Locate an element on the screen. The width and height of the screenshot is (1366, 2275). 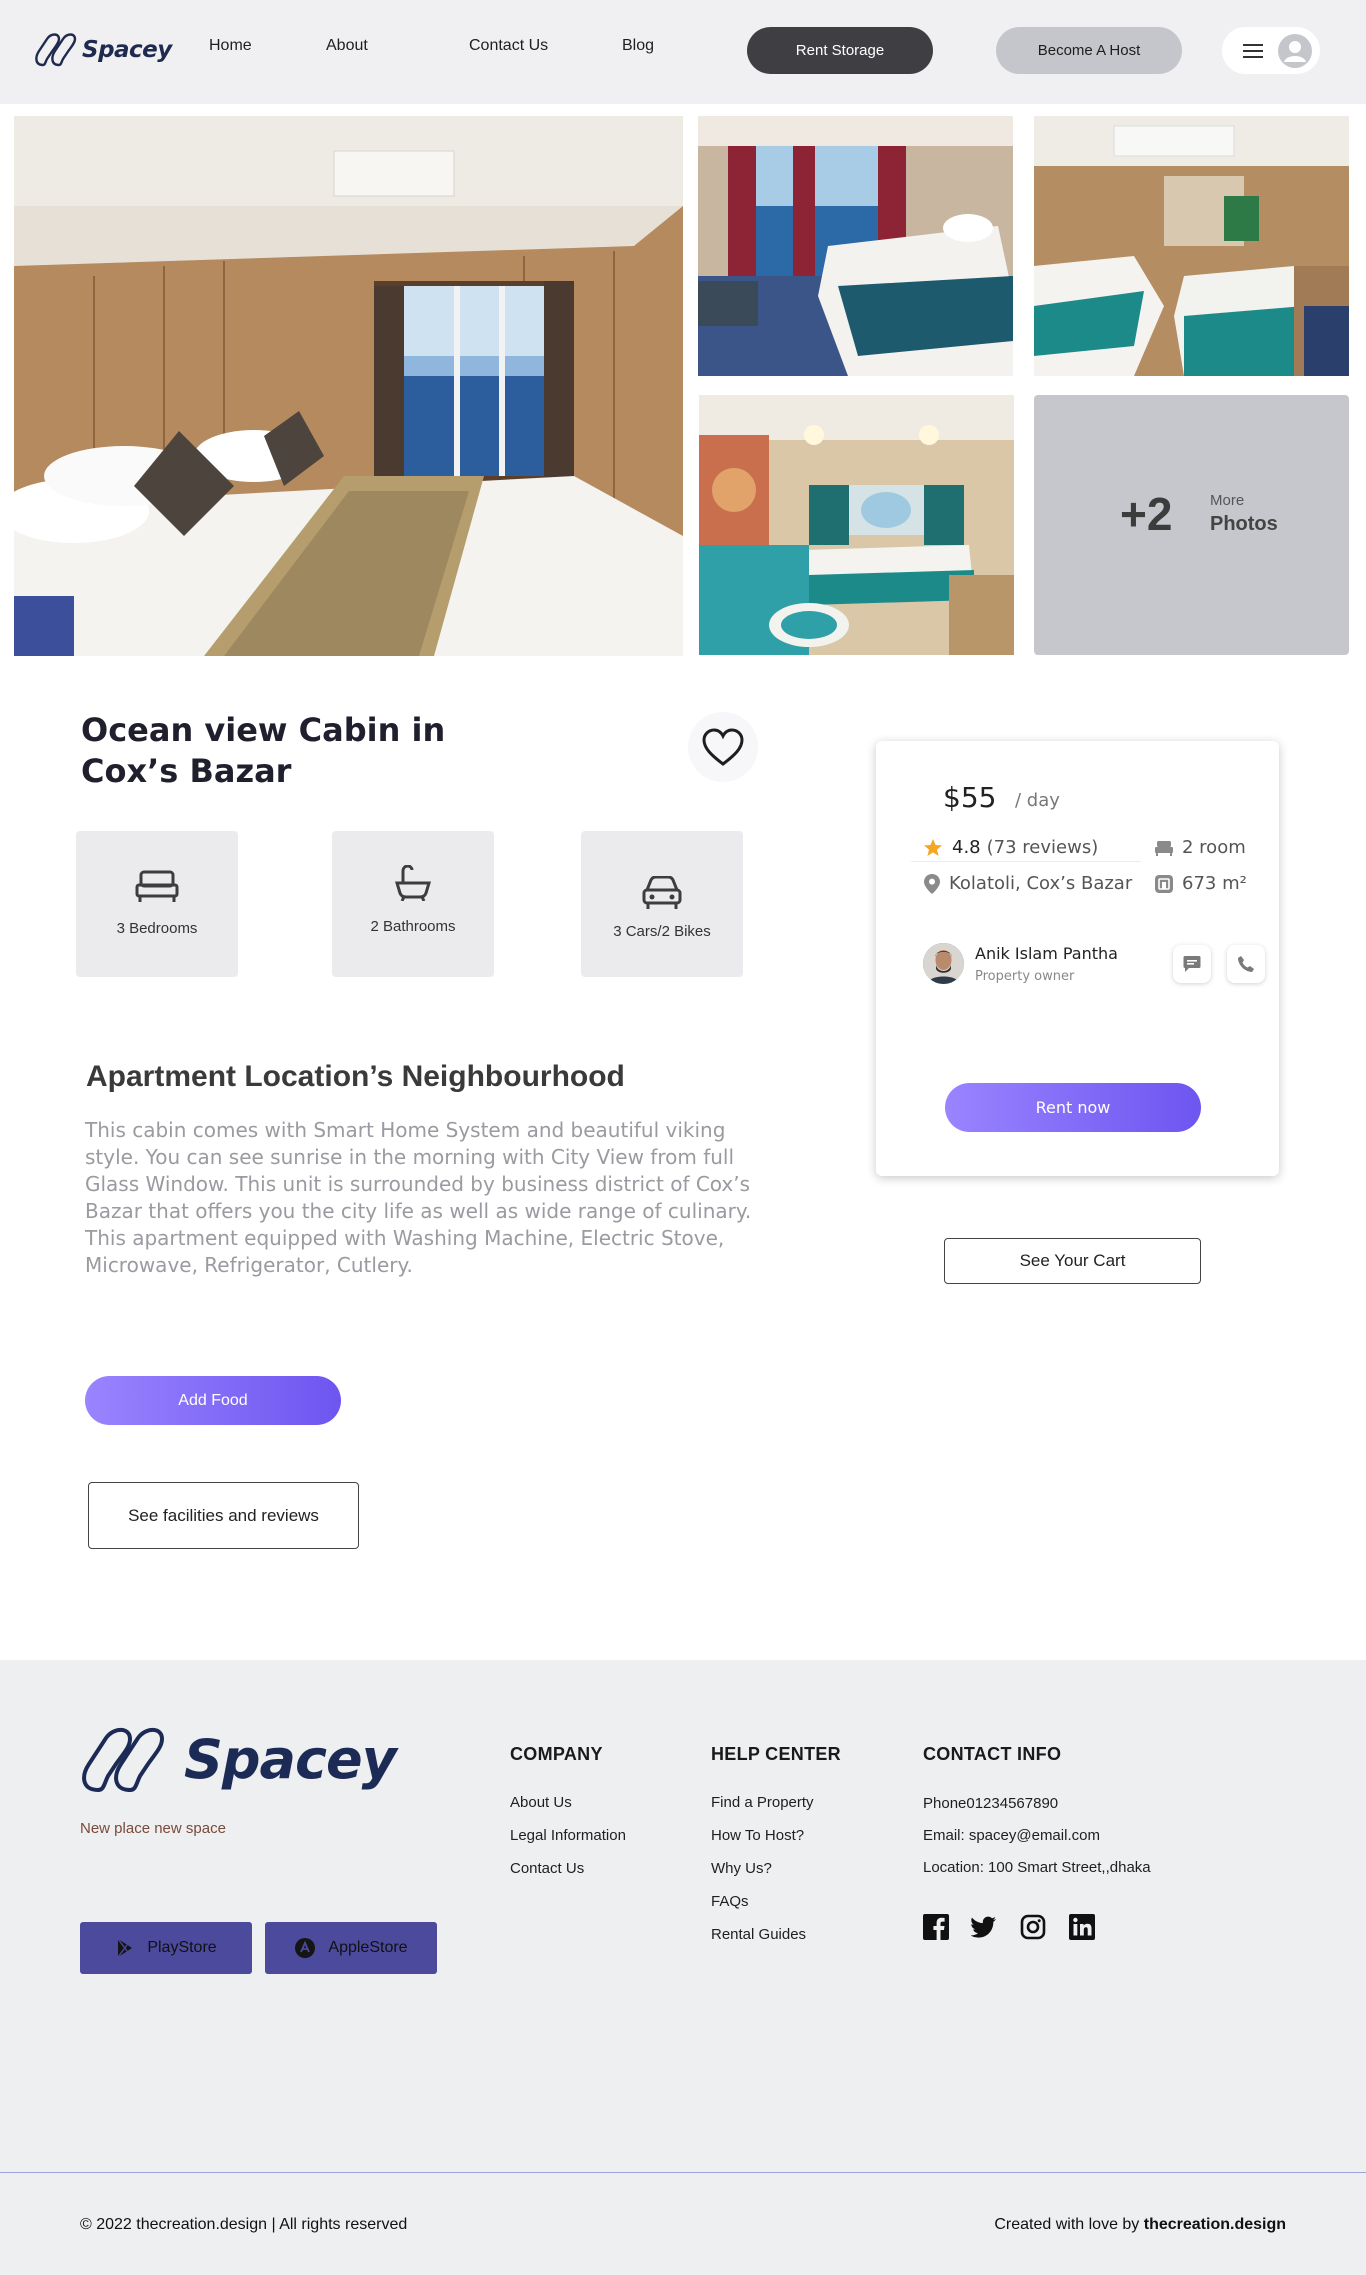
balcony-room-photo is located at coordinates (855, 246).